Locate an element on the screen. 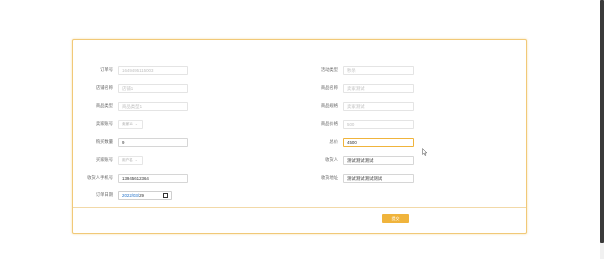 The width and height of the screenshot is (604, 259). receiver-address-input: 测试测试测试测试 is located at coordinates (378, 178).